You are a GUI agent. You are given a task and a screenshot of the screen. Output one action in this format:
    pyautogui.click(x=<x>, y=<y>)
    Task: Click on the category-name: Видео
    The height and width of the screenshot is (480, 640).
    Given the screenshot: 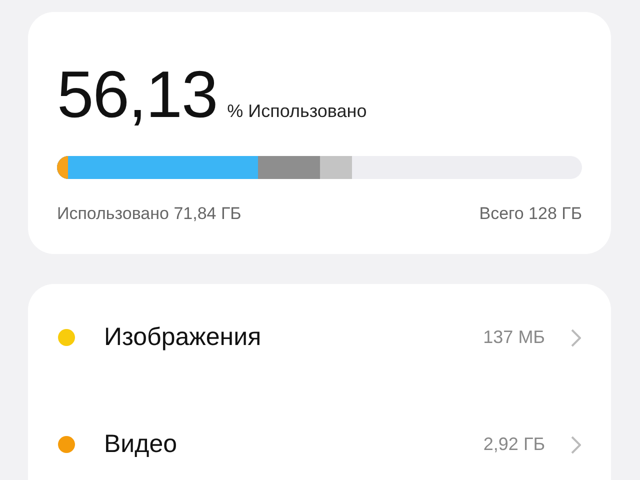 What is the action you would take?
    pyautogui.click(x=141, y=444)
    